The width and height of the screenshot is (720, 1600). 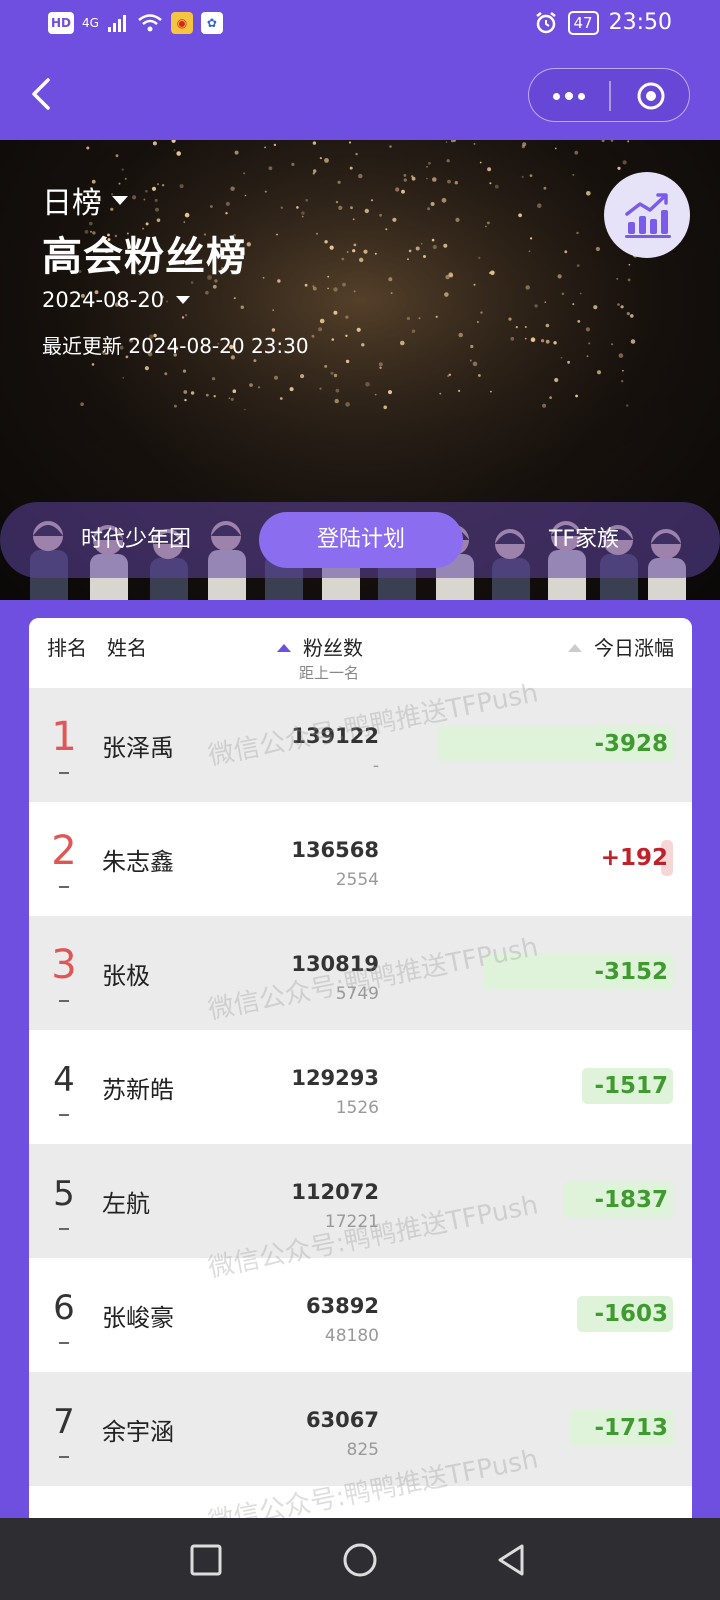 What do you see at coordinates (631, 1314) in the screenshot?
I see `daily-change: -1603` at bounding box center [631, 1314].